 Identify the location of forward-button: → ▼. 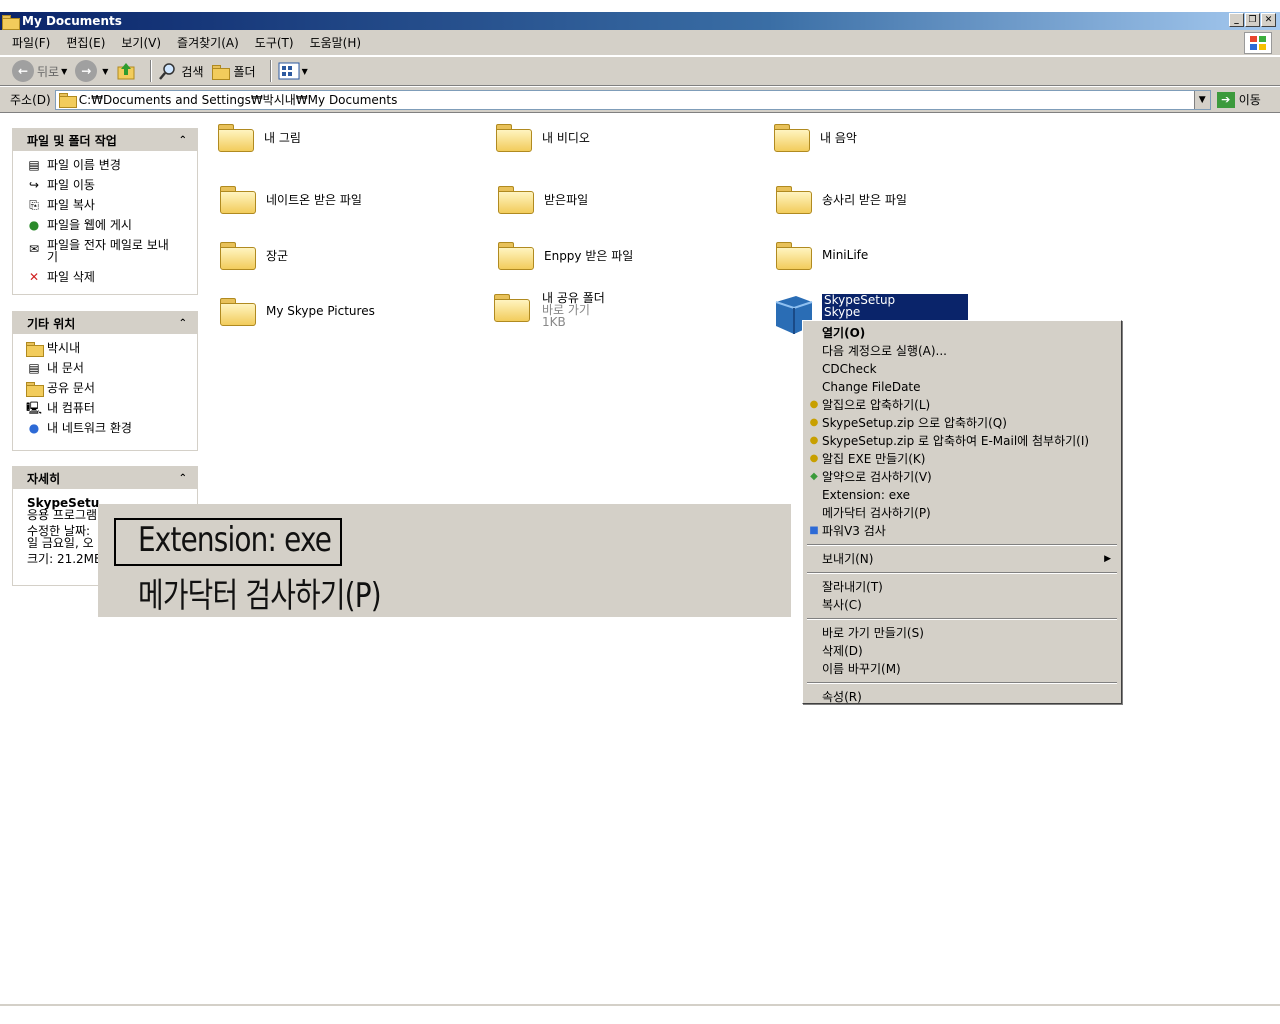
(91, 71).